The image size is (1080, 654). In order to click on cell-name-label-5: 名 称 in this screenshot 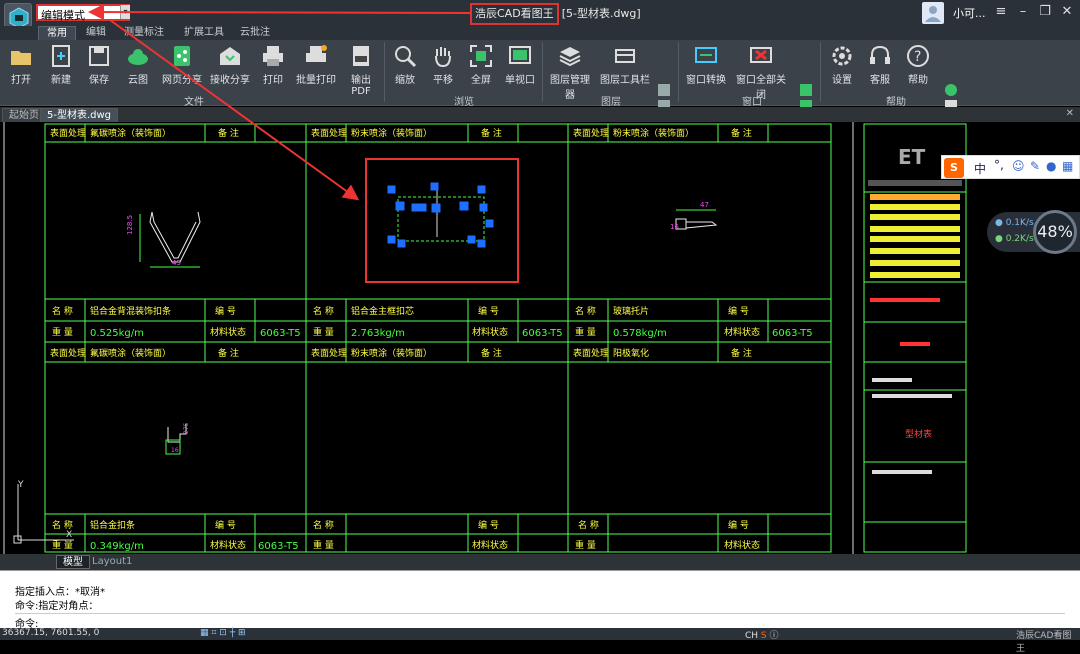, I will do `click(323, 525)`.